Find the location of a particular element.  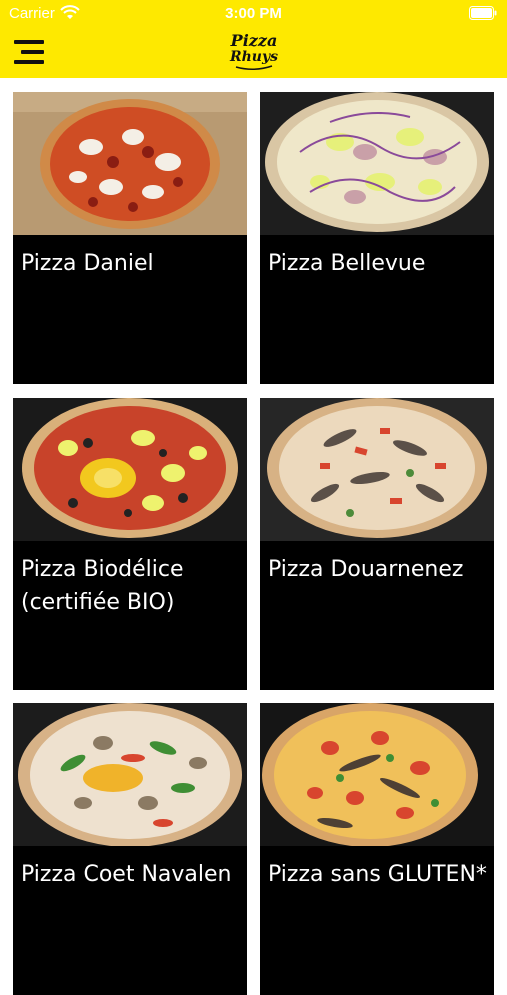

pizza-photo-vegetables-mushrooms is located at coordinates (130, 774).